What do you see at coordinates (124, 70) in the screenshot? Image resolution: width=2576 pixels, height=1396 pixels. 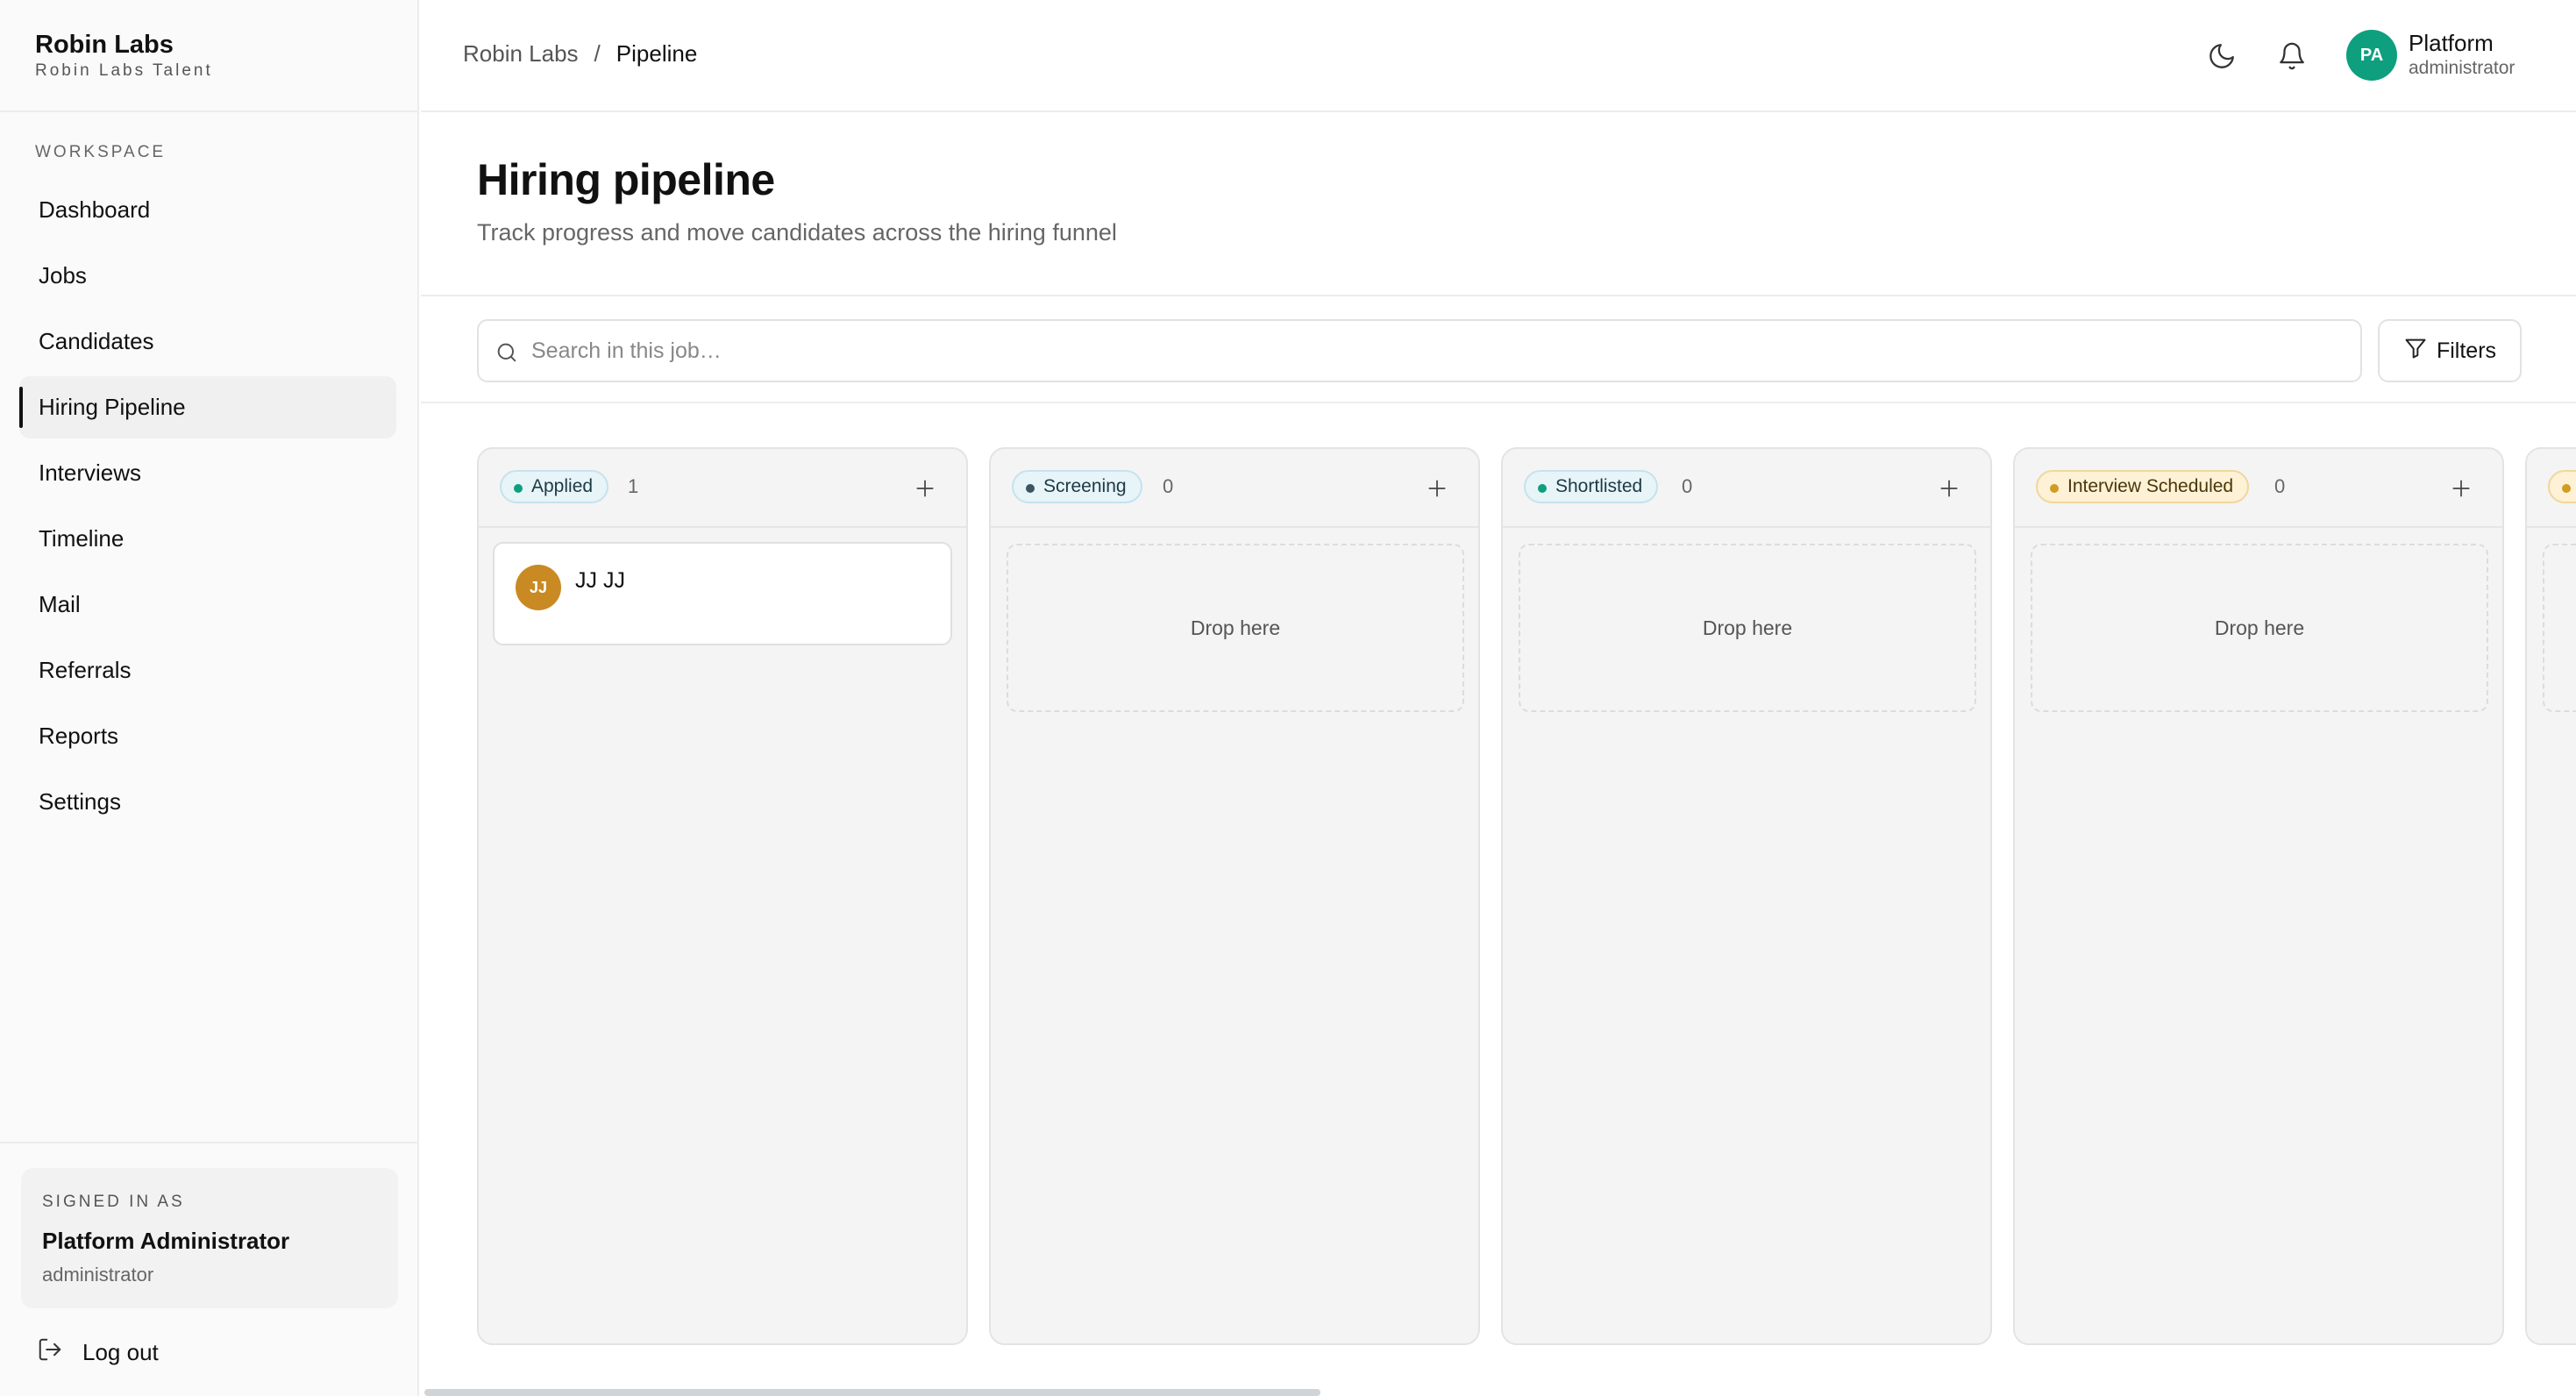 I see `brand-subtitle: Robin Labs Talent` at bounding box center [124, 70].